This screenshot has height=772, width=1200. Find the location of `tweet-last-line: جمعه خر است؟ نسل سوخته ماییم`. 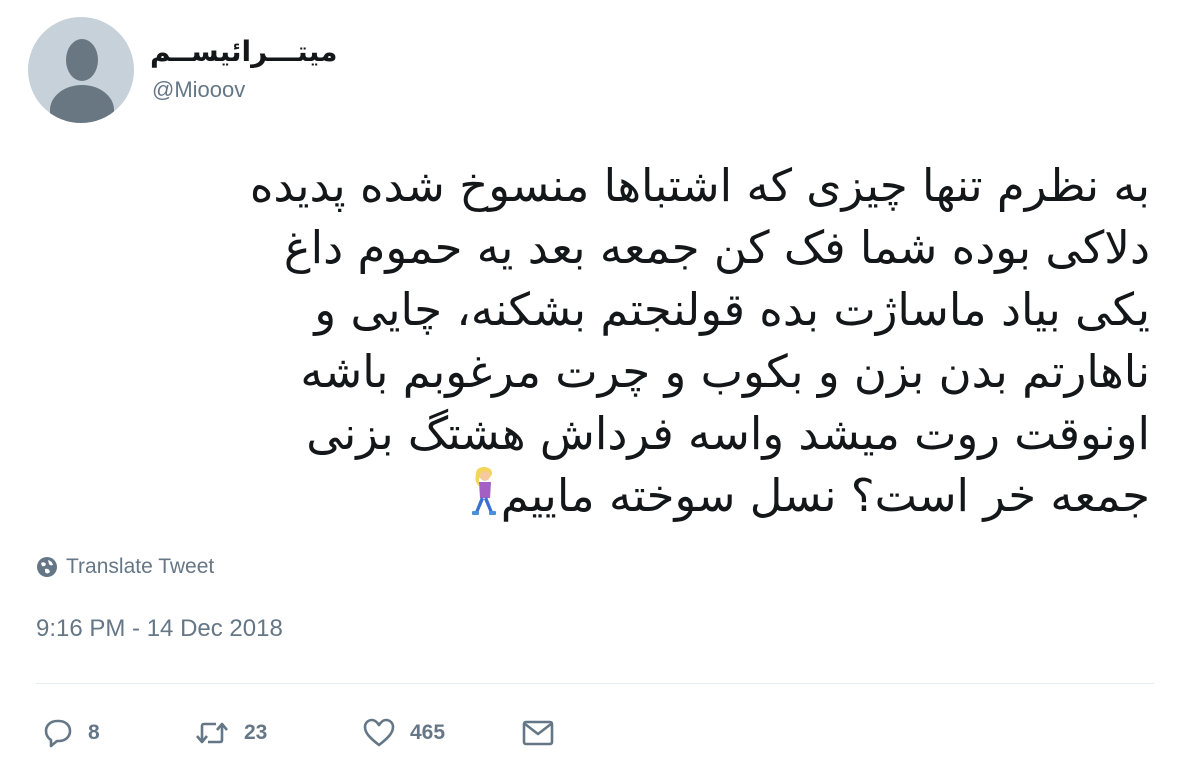

tweet-last-line: جمعه خر است؟ نسل سوخته ماییم is located at coordinates (600, 498).